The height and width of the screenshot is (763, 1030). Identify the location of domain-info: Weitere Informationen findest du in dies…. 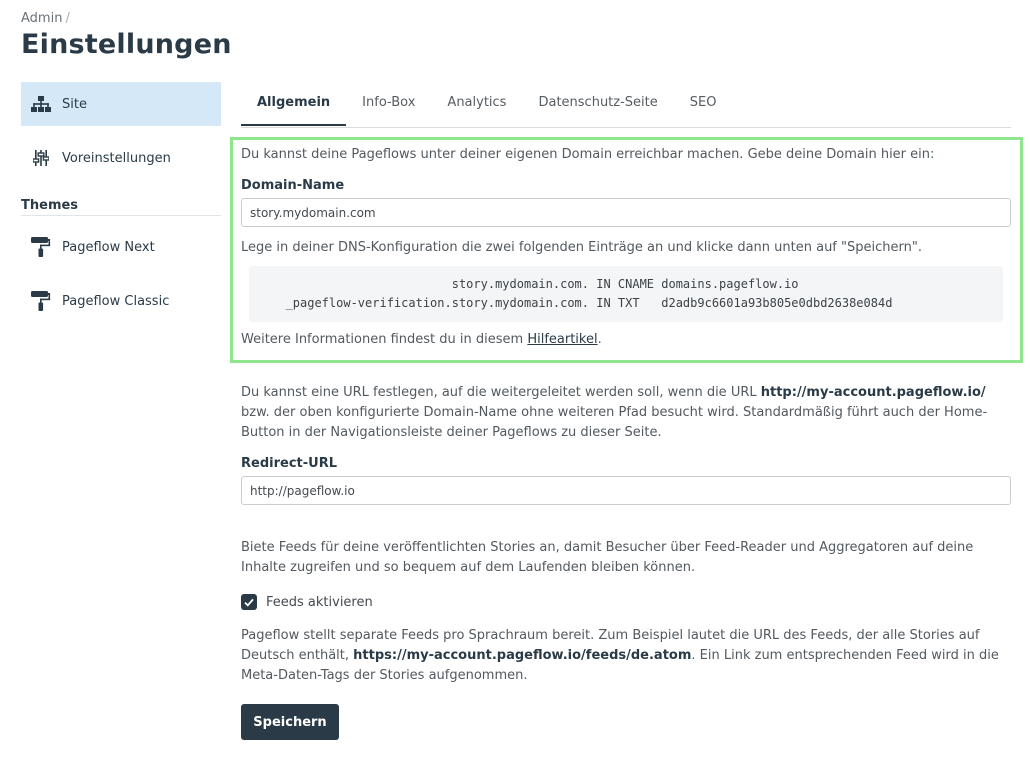
(421, 339).